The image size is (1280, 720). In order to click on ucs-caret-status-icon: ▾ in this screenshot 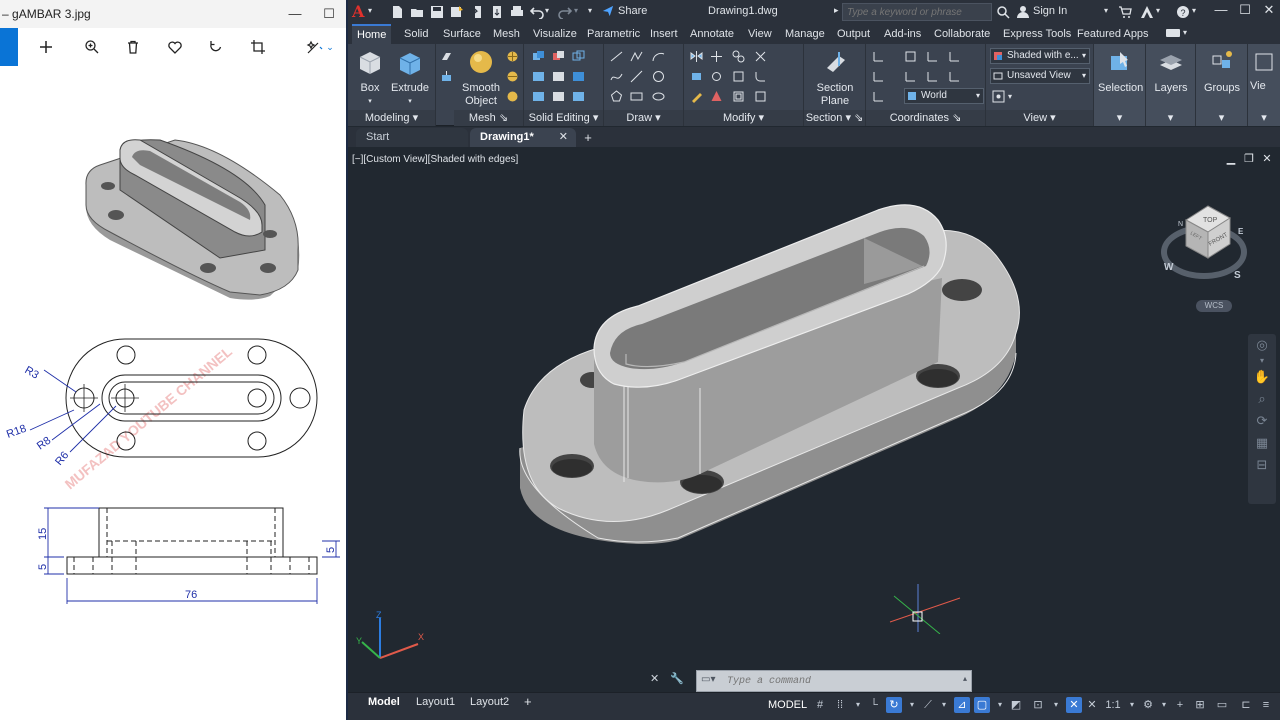, I will do `click(1056, 705)`.